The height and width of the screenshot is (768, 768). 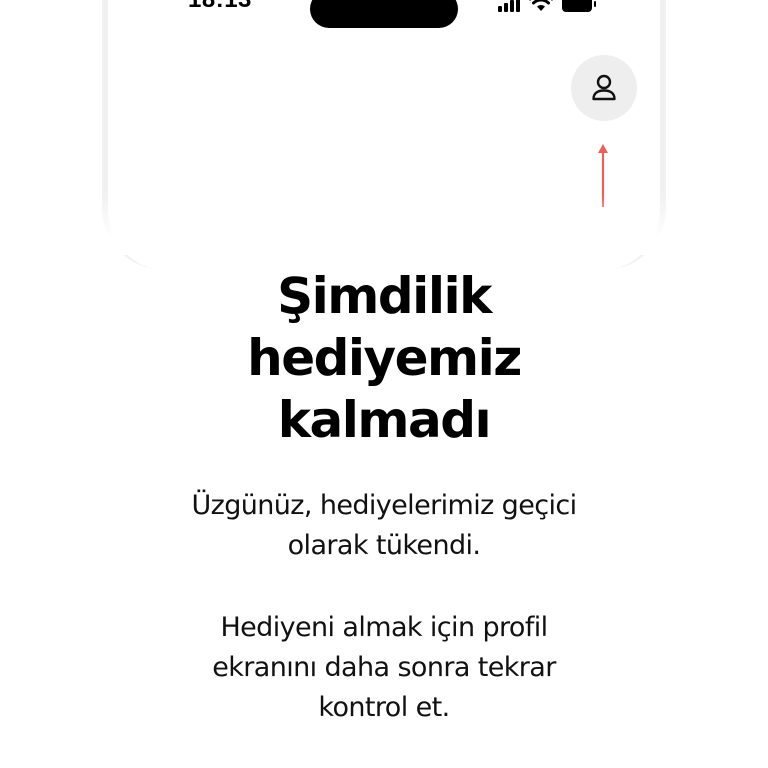 I want to click on message-line: Hediyeni almak için profil, so click(x=384, y=627).